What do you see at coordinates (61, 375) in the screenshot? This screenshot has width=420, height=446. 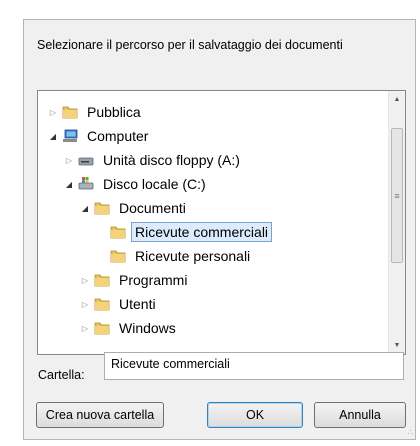 I see `folder-label: Cartella:` at bounding box center [61, 375].